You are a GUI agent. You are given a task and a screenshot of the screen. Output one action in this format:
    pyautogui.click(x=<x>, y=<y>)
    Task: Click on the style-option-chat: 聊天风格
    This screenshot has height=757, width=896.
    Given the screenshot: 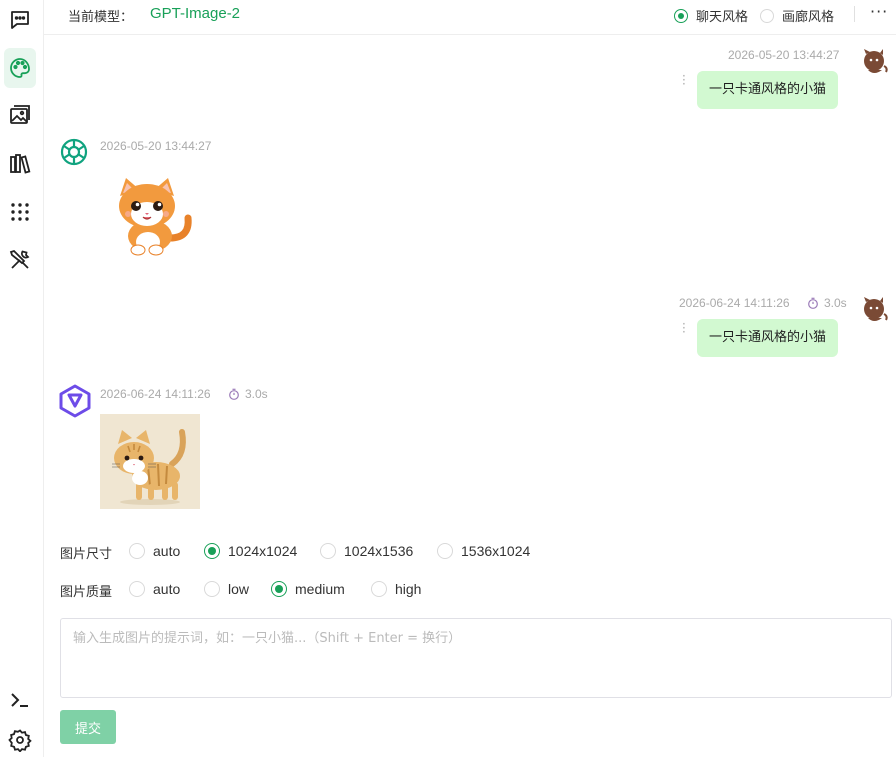 What is the action you would take?
    pyautogui.click(x=711, y=15)
    